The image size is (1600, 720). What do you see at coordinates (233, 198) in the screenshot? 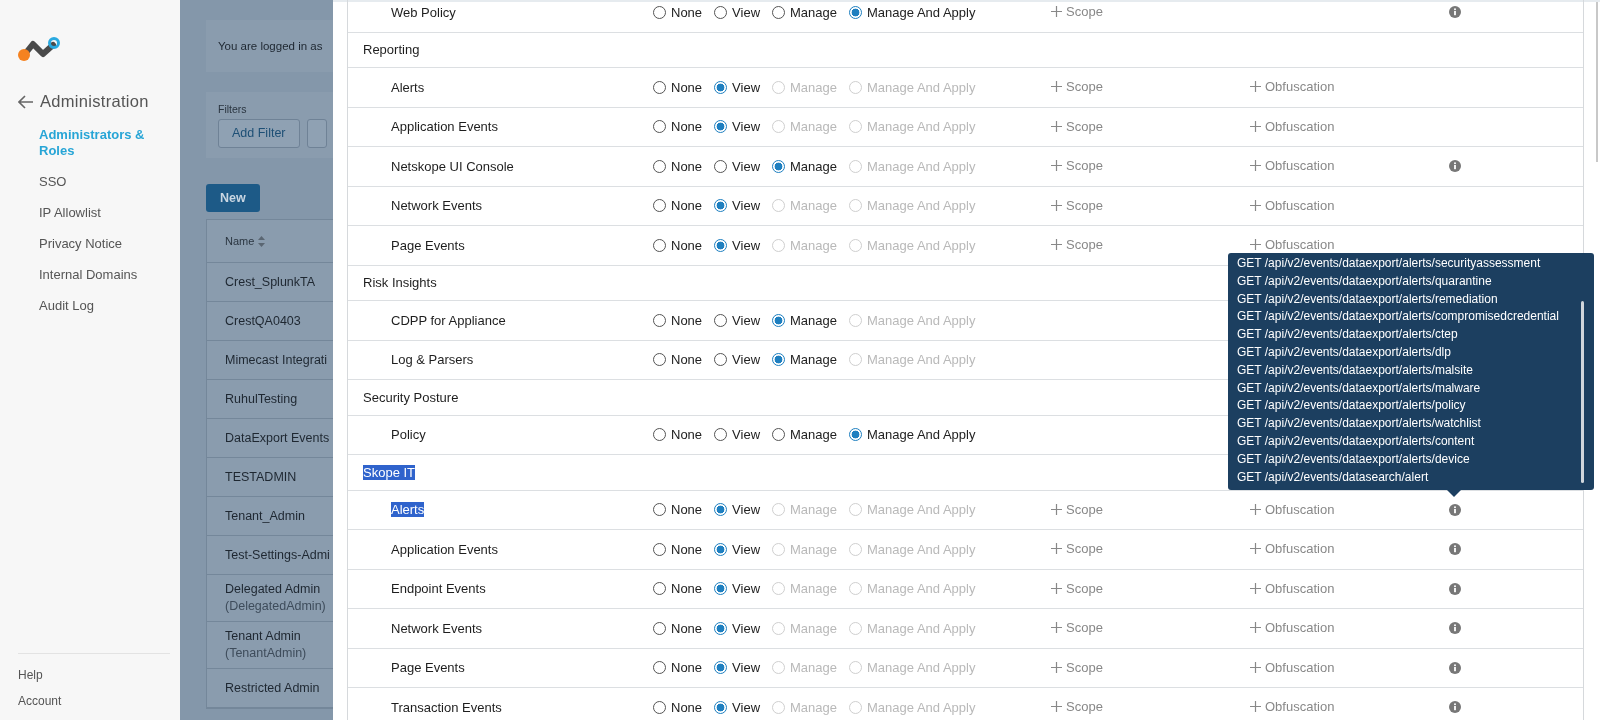
I see `new-button: New` at bounding box center [233, 198].